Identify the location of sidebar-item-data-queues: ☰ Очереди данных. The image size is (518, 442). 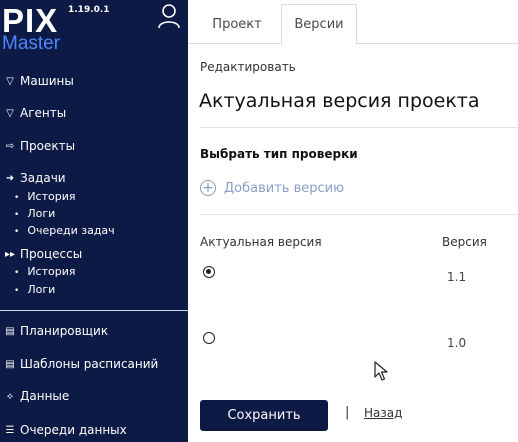
(65, 430).